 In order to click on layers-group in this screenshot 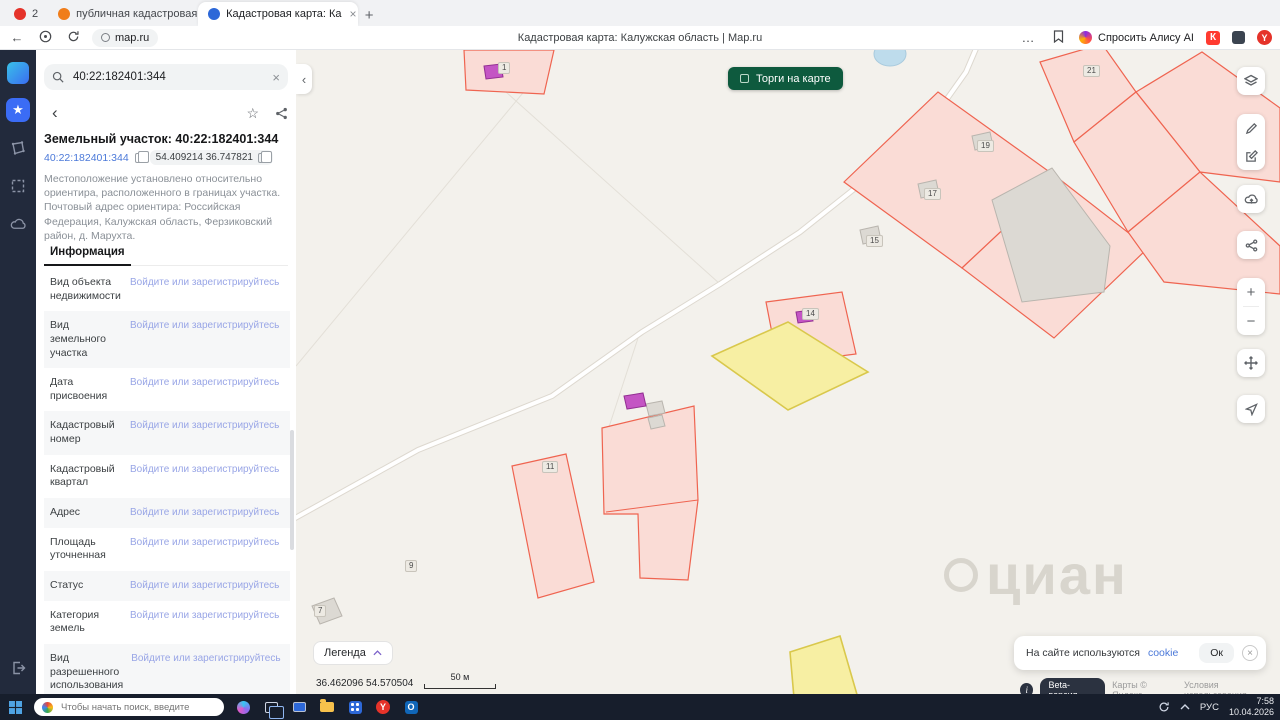, I will do `click(1251, 81)`.